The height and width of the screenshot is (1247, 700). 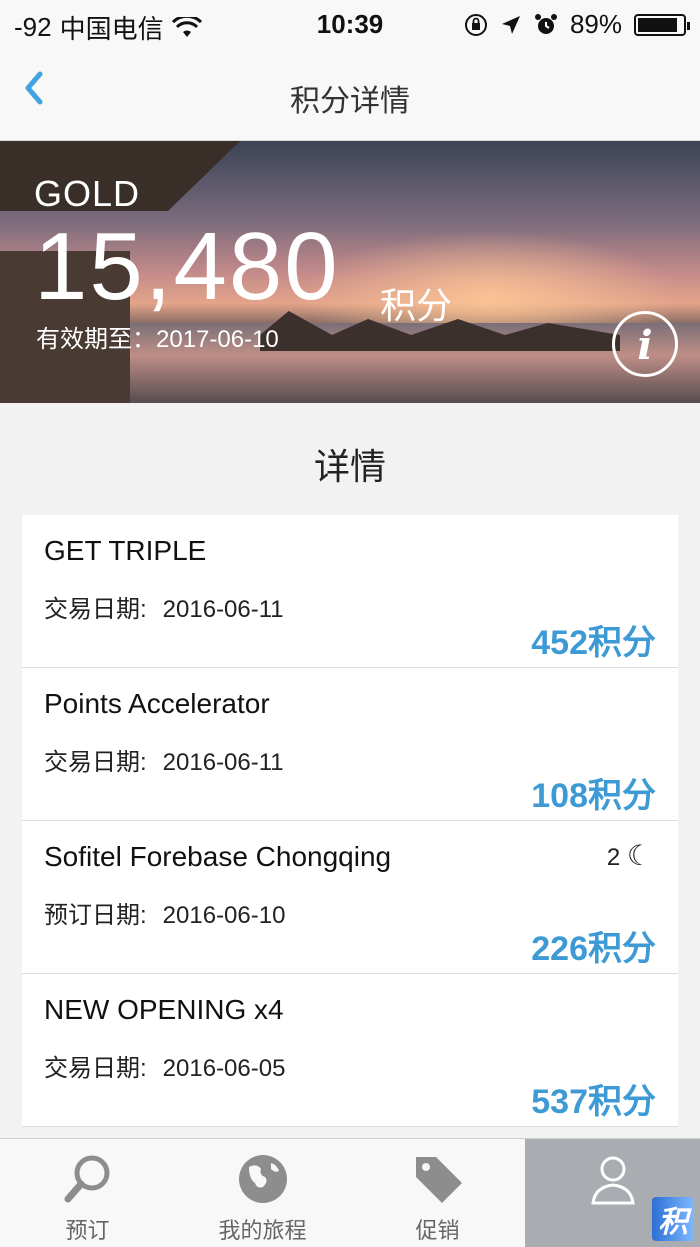 I want to click on tab-account: 积, so click(x=612, y=1193).